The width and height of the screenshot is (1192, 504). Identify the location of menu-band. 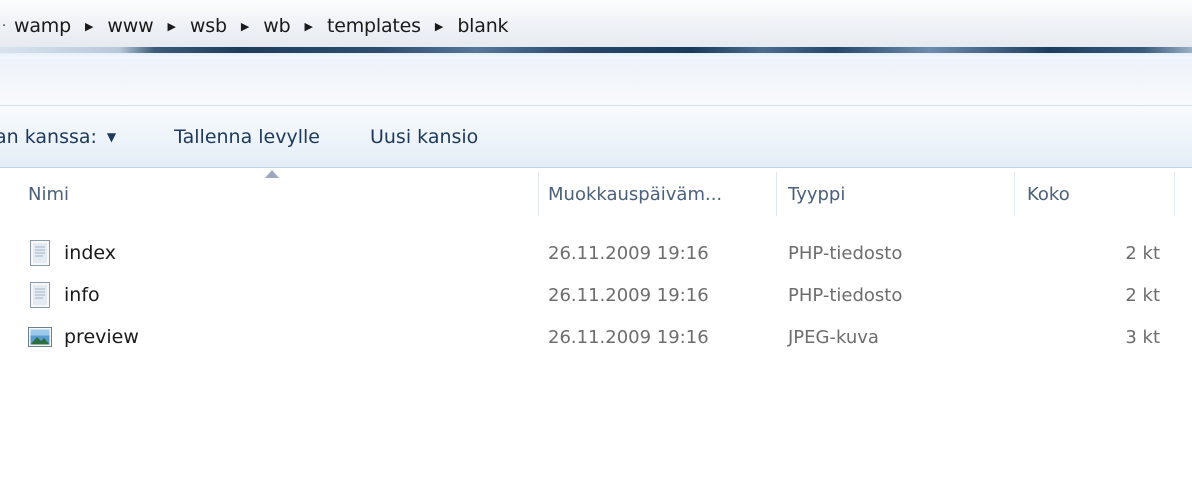
(596, 82).